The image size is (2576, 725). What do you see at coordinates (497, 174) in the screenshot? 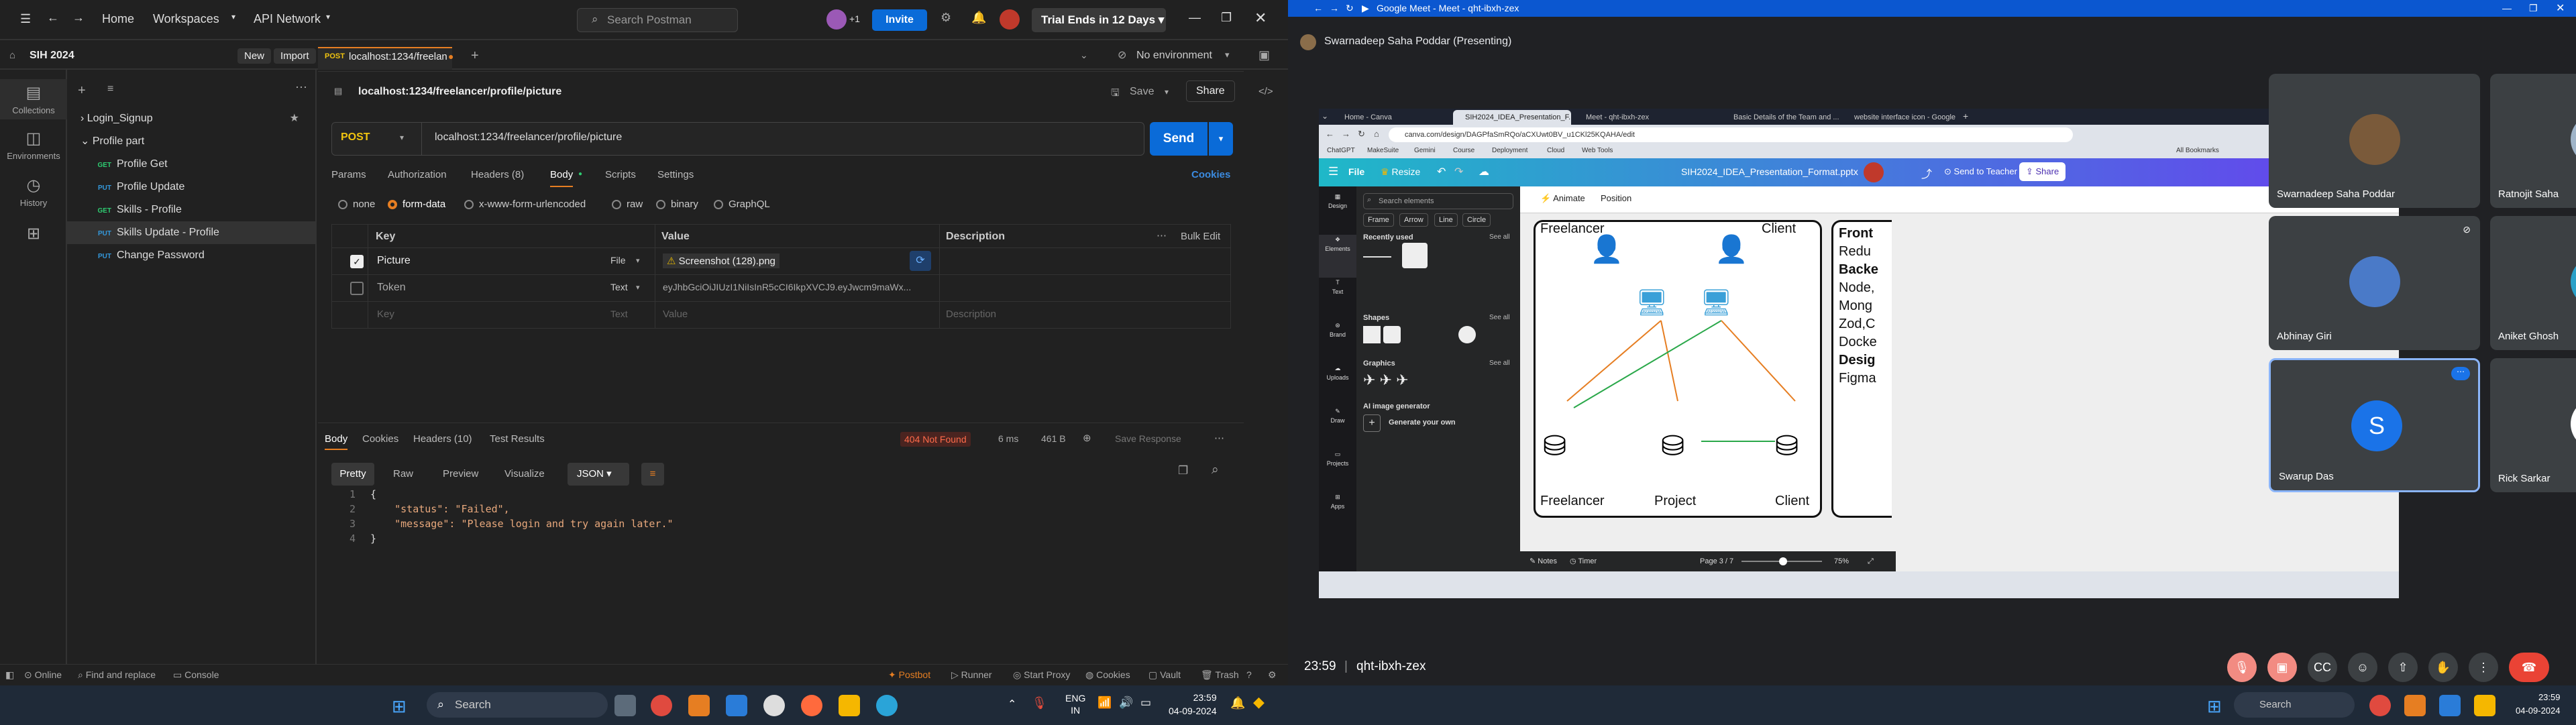
I see `tab-headers: Headers (8)` at bounding box center [497, 174].